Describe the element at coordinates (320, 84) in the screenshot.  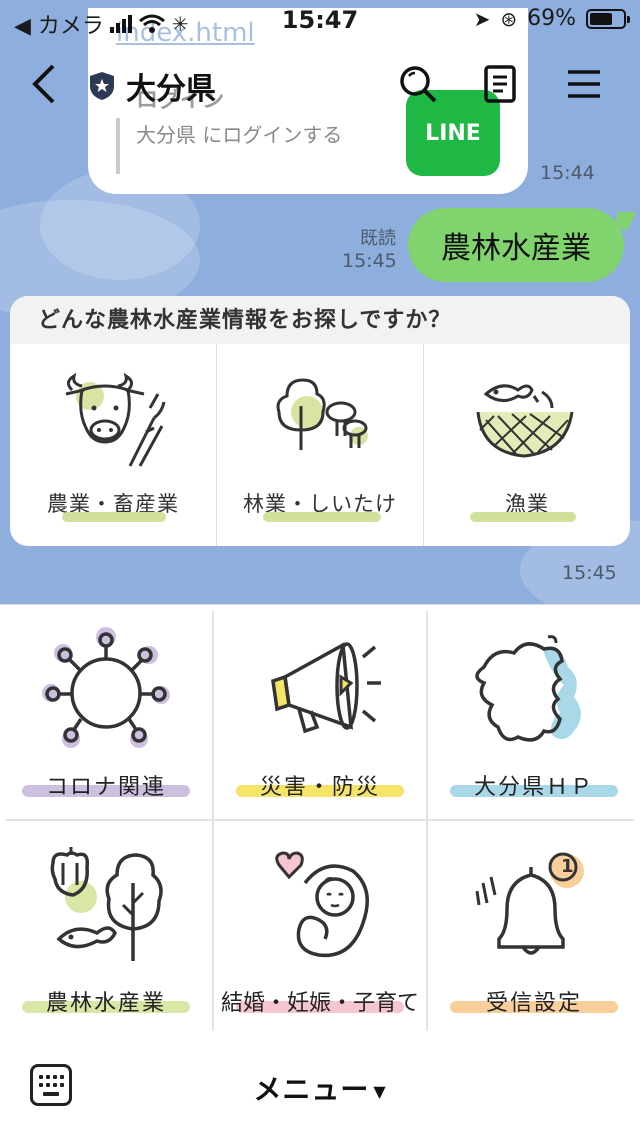
I see `chat-header: 大分県` at that location.